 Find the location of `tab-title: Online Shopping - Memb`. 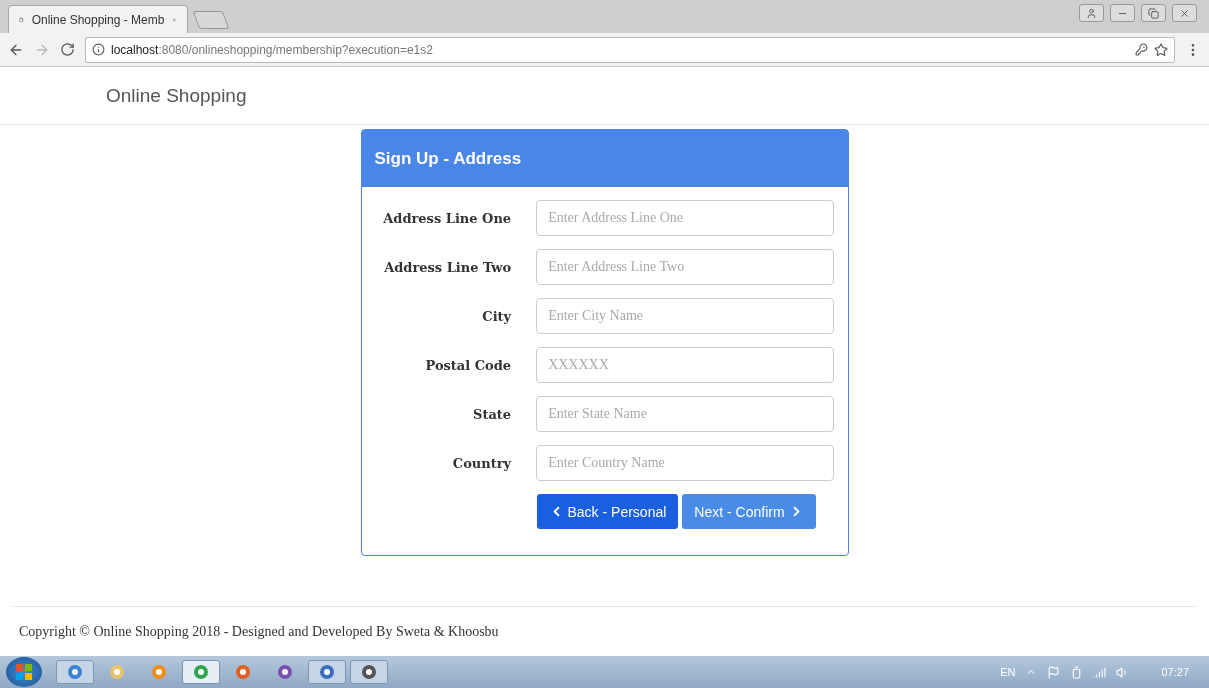

tab-title: Online Shopping - Memb is located at coordinates (98, 19).